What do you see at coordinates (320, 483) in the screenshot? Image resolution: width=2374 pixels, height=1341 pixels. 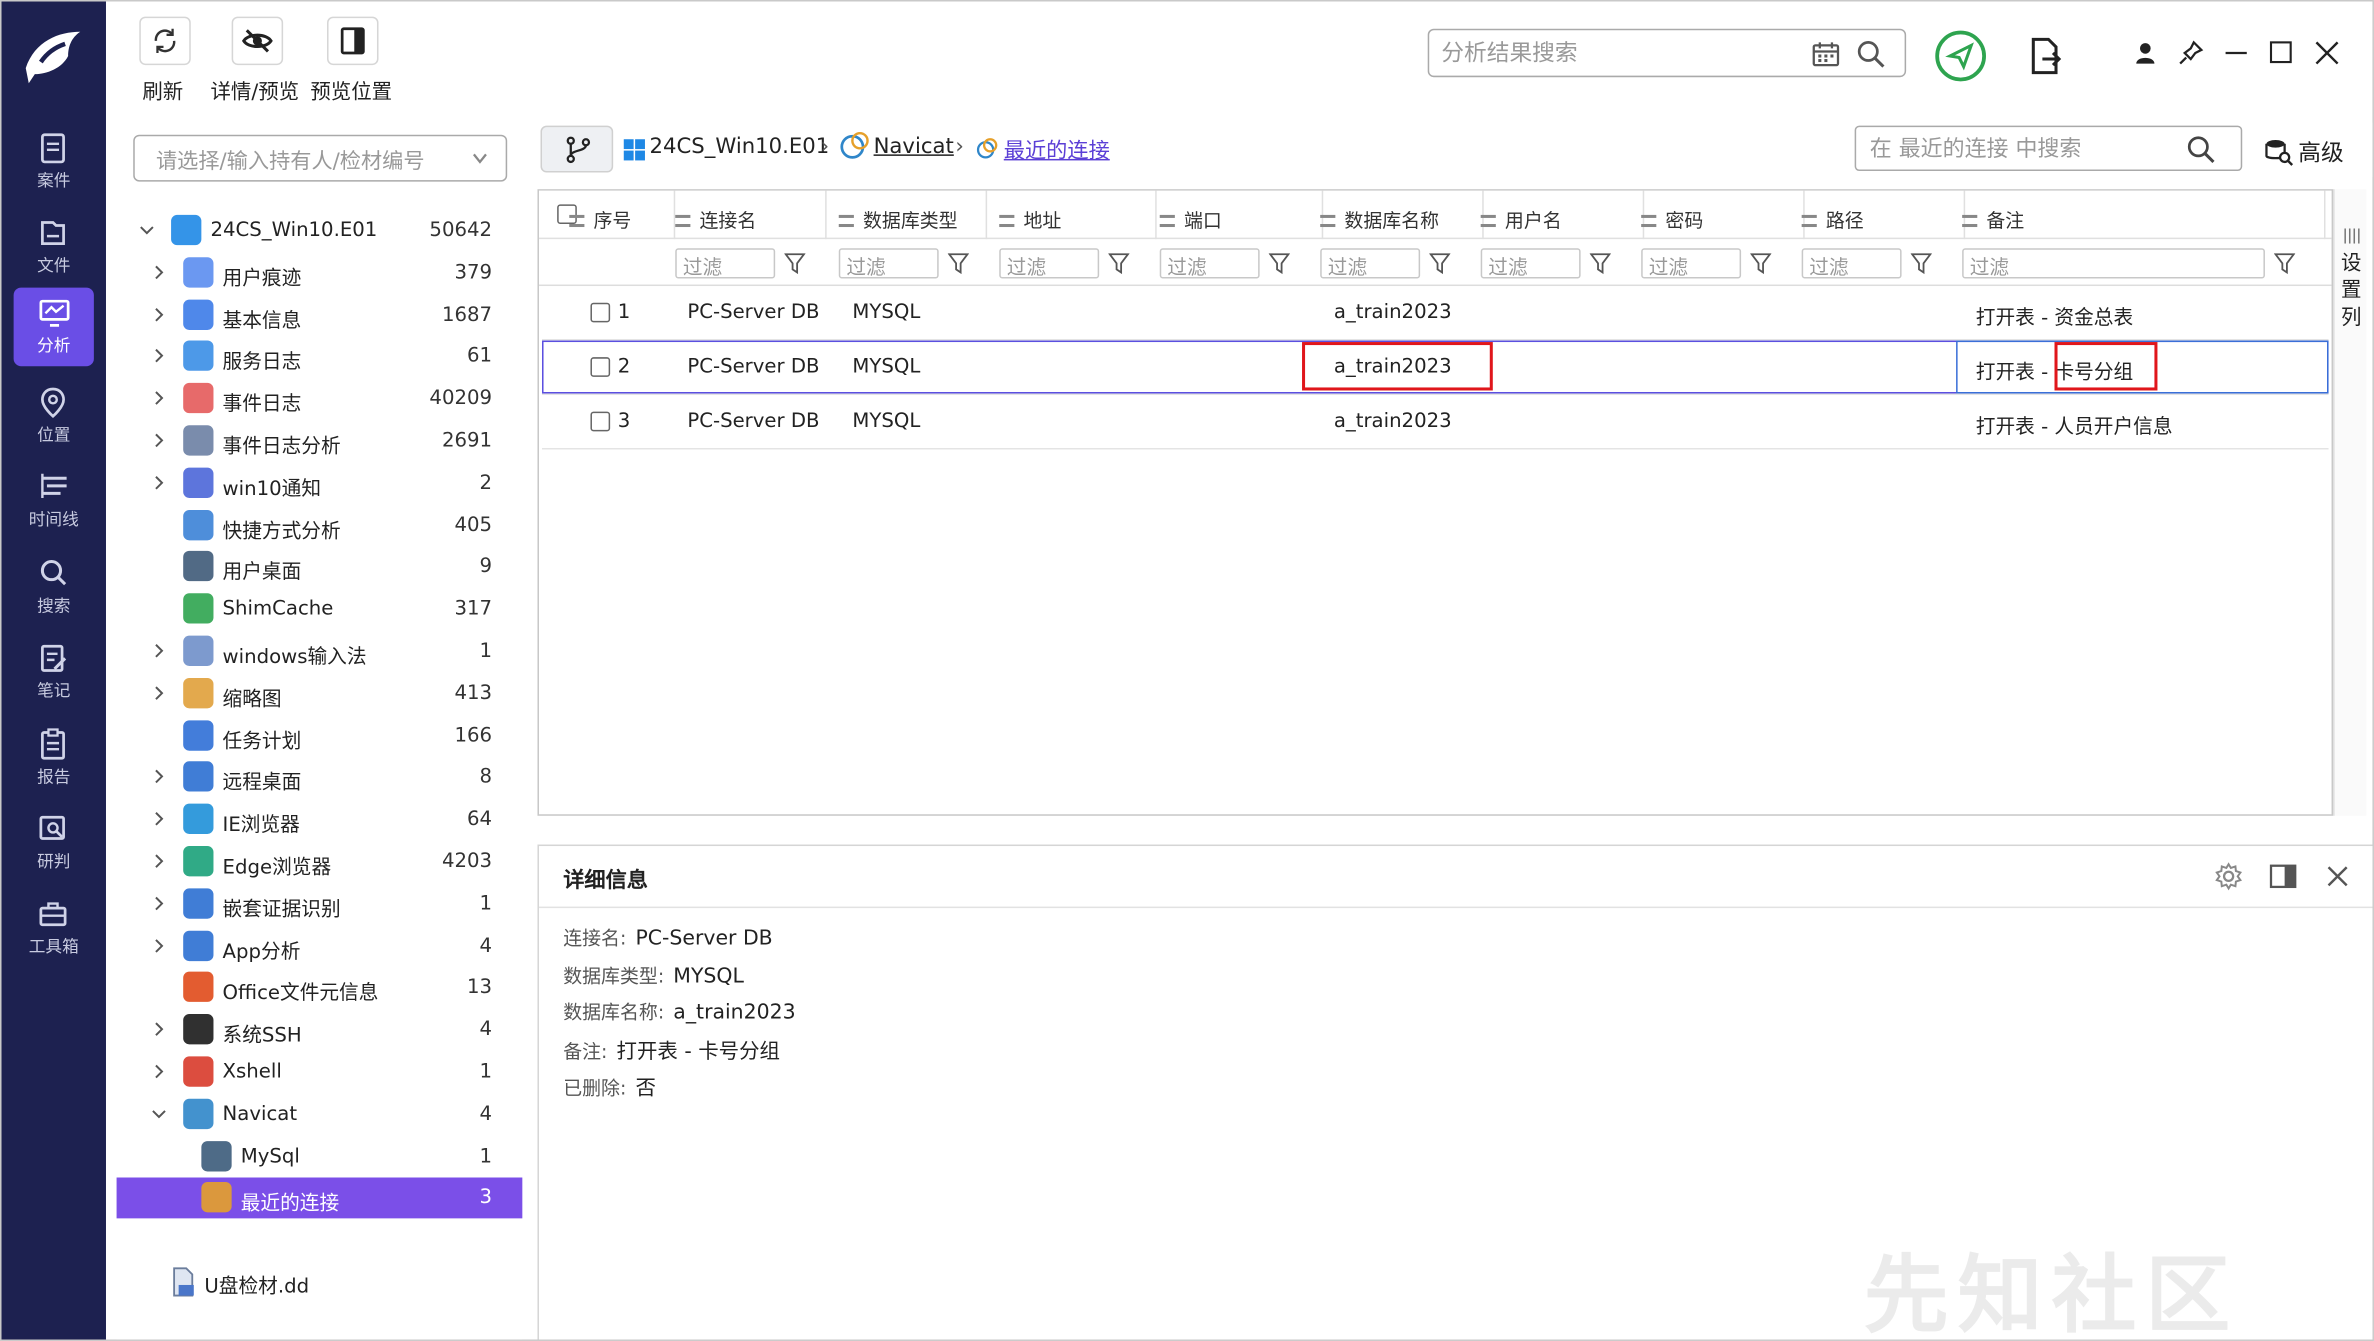 I see `tree-item: win10通知 2` at bounding box center [320, 483].